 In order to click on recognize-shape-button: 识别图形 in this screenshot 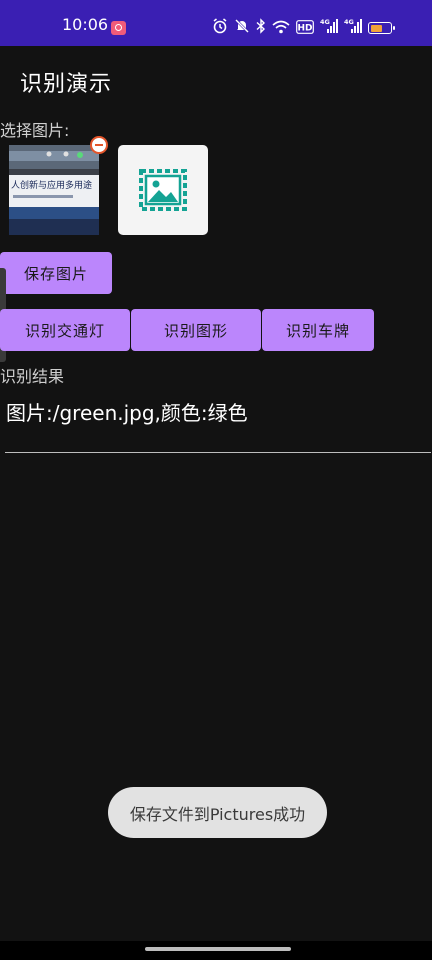, I will do `click(196, 330)`.